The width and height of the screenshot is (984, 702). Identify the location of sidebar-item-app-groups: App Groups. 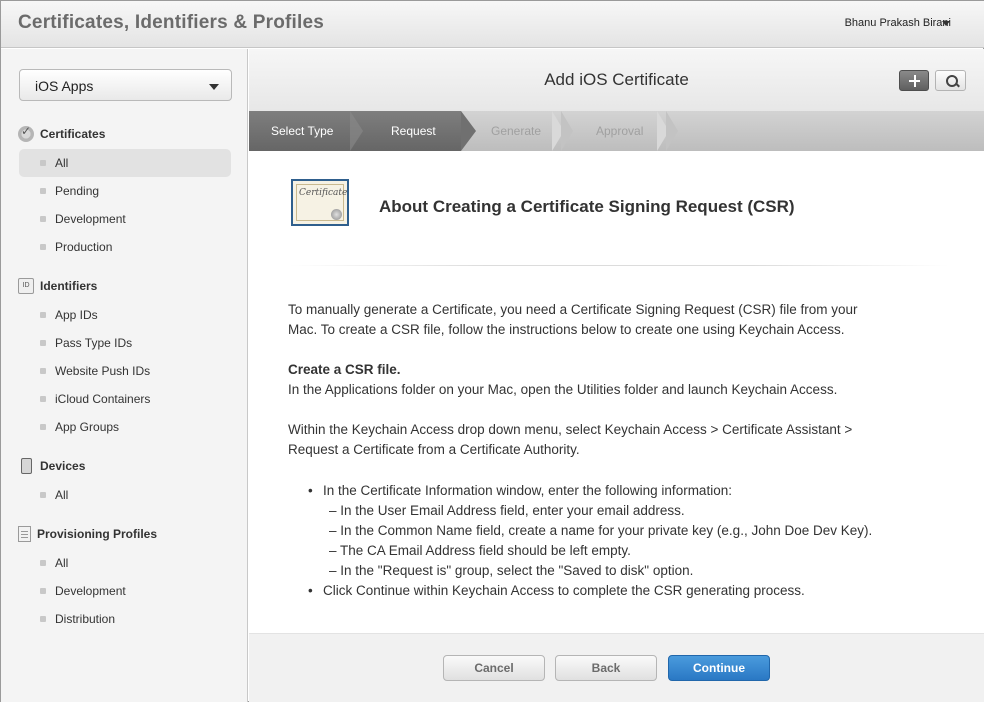
(125, 427).